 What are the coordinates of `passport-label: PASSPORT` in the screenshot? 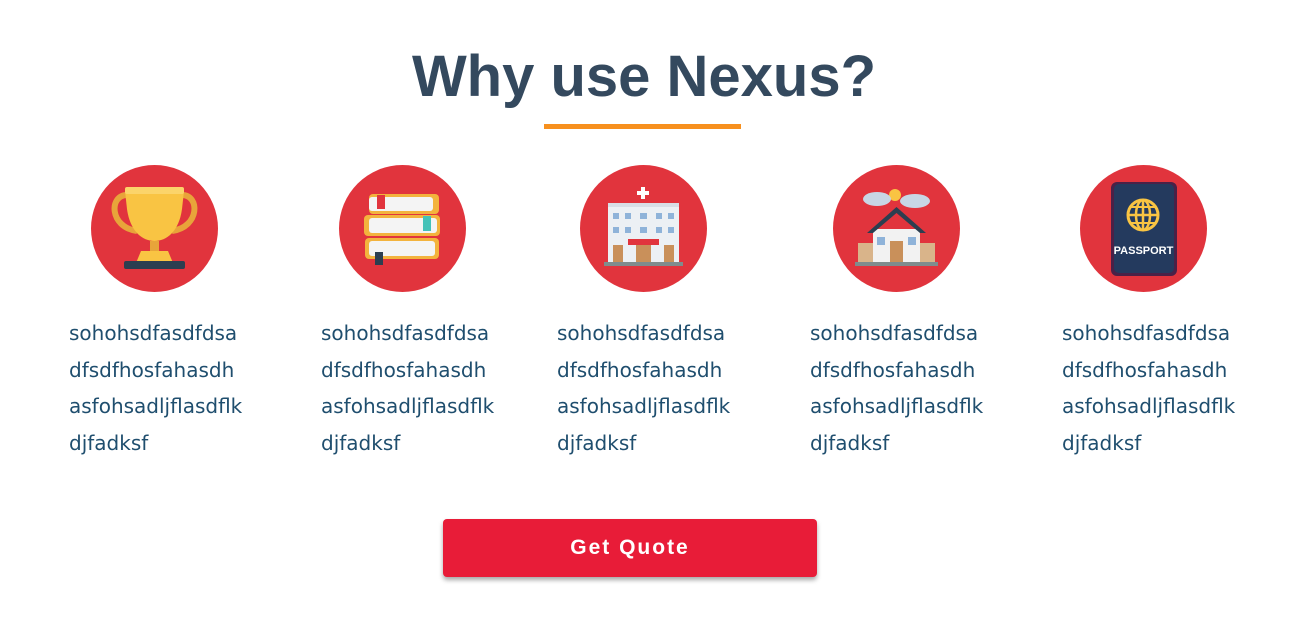 It's located at (1144, 251).